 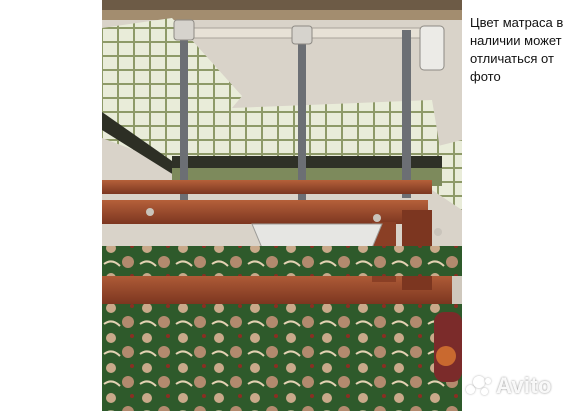 What do you see at coordinates (516, 40) in the screenshot?
I see `caption-line: наличии может` at bounding box center [516, 40].